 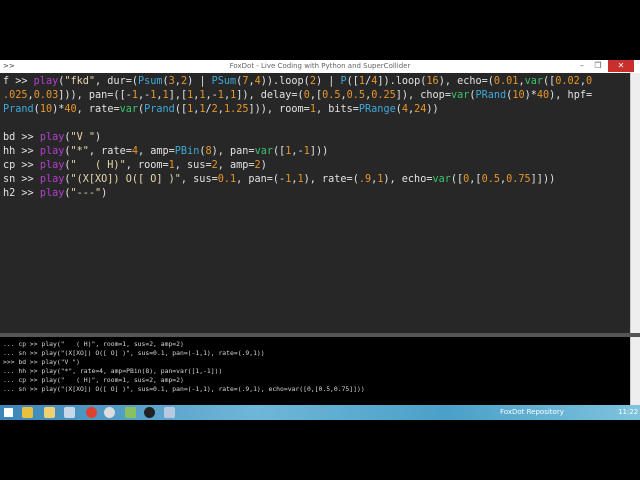 I want to click on code-token: 0.03, so click(x=46, y=95).